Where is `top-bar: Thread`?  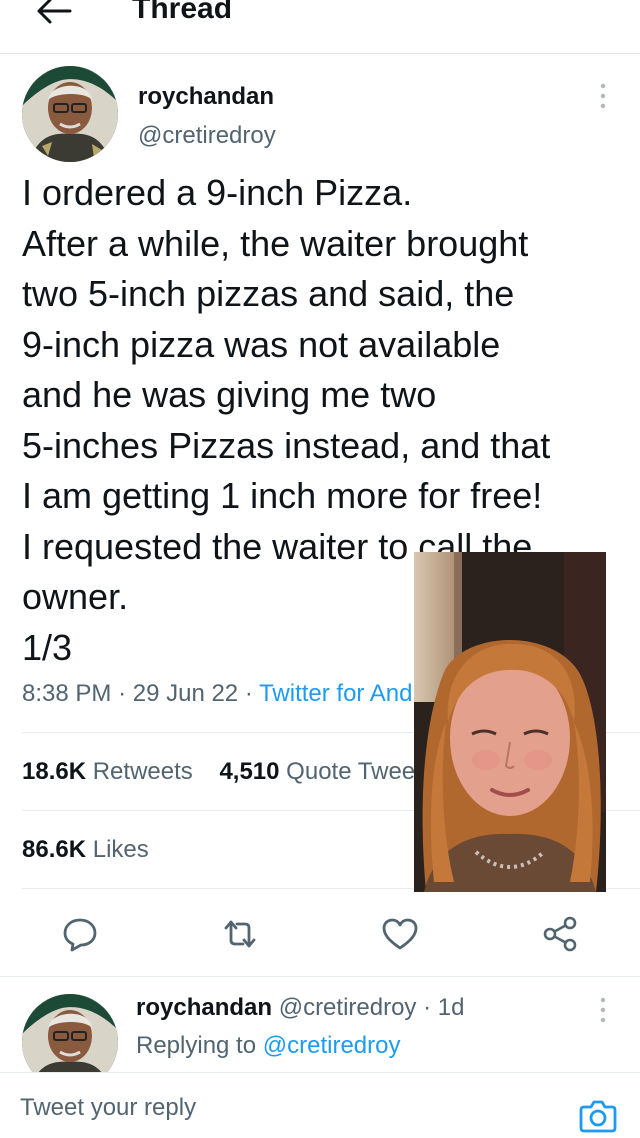
top-bar: Thread is located at coordinates (320, 27).